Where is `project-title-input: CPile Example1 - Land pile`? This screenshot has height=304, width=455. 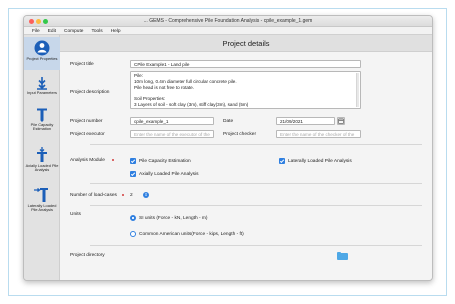
project-title-input: CPile Example1 - Land pile is located at coordinates (245, 64).